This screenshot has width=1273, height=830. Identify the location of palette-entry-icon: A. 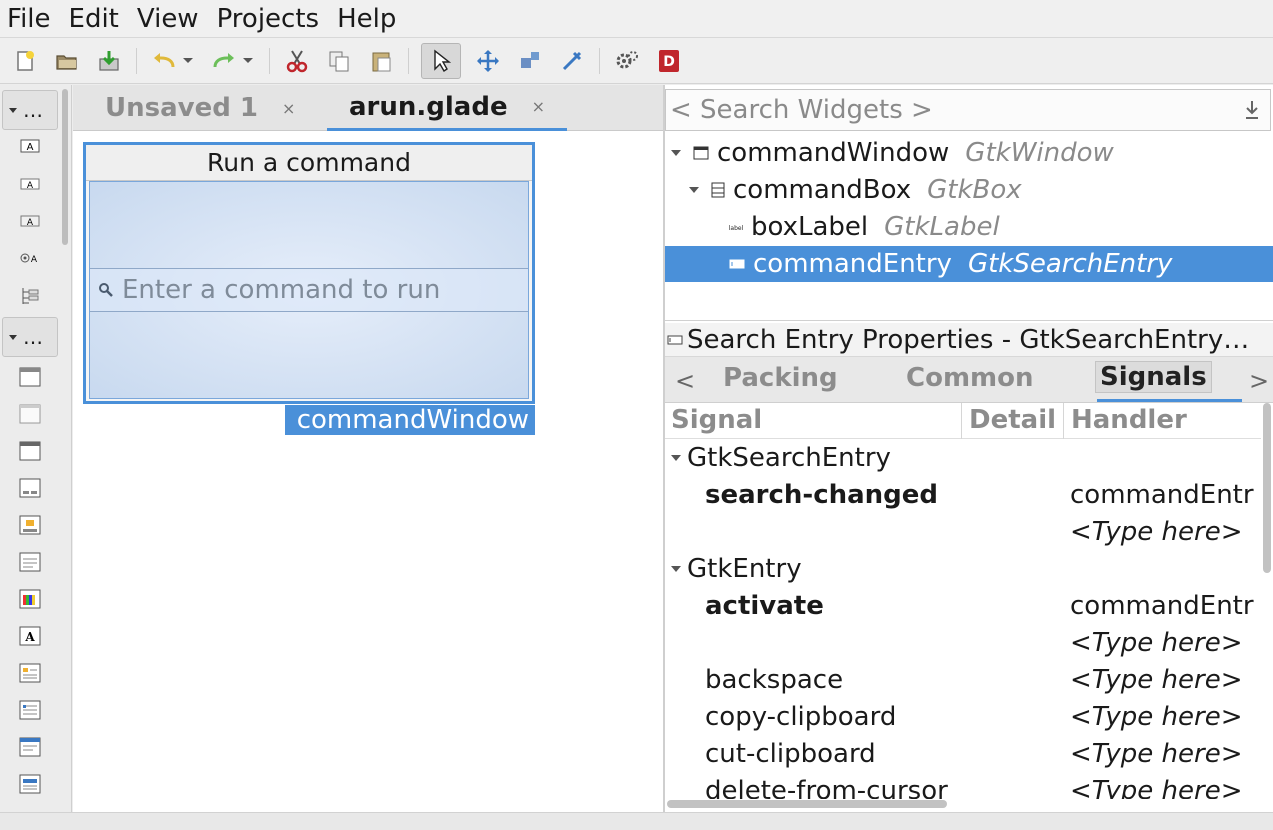
(30, 221).